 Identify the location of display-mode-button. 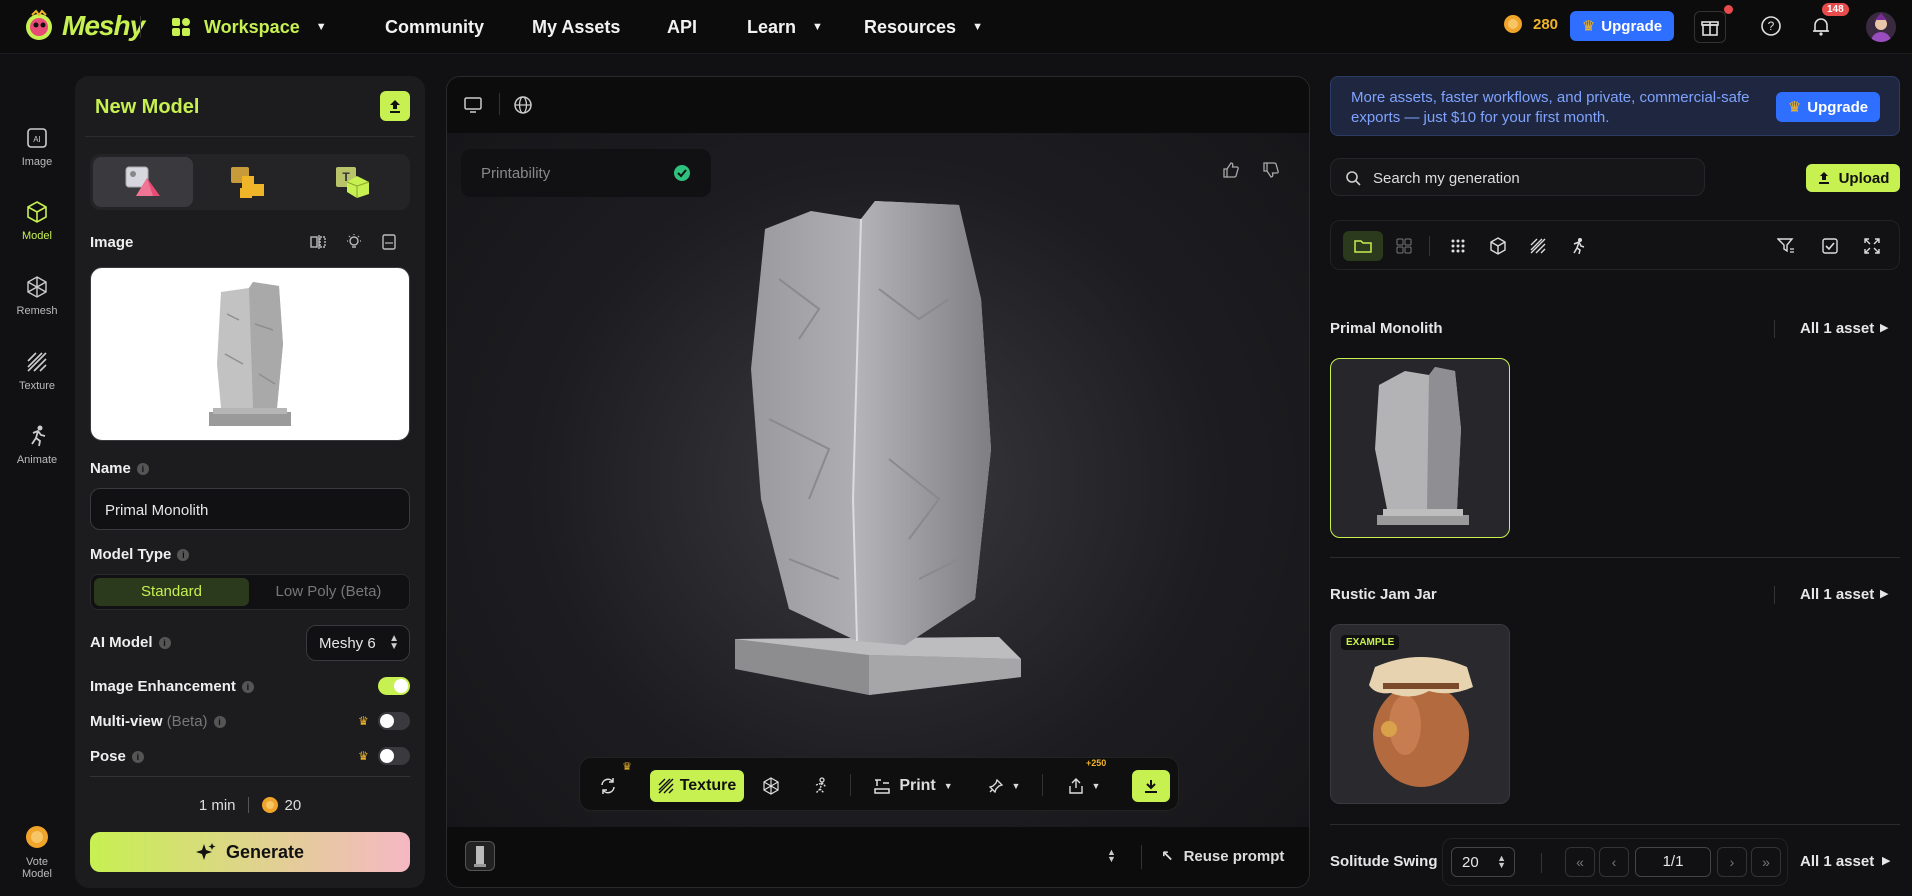
(473, 105).